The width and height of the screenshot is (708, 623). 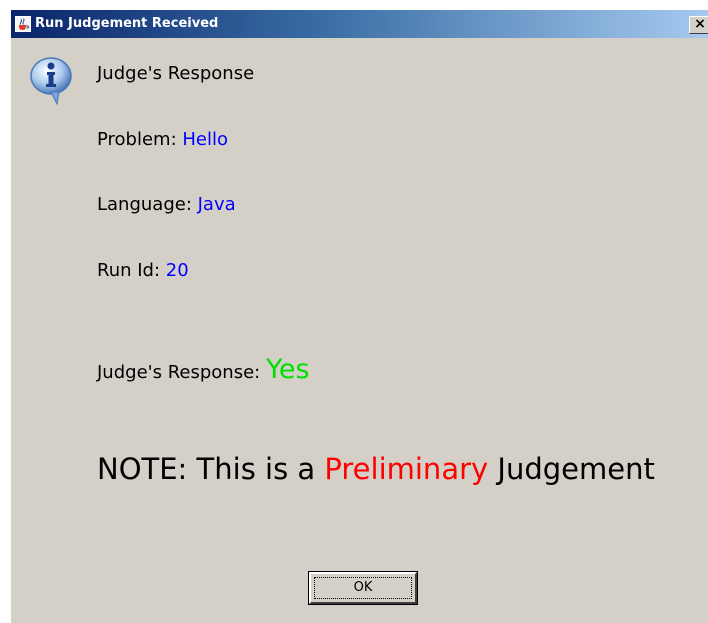 I want to click on ok-button-label: OK, so click(x=363, y=588).